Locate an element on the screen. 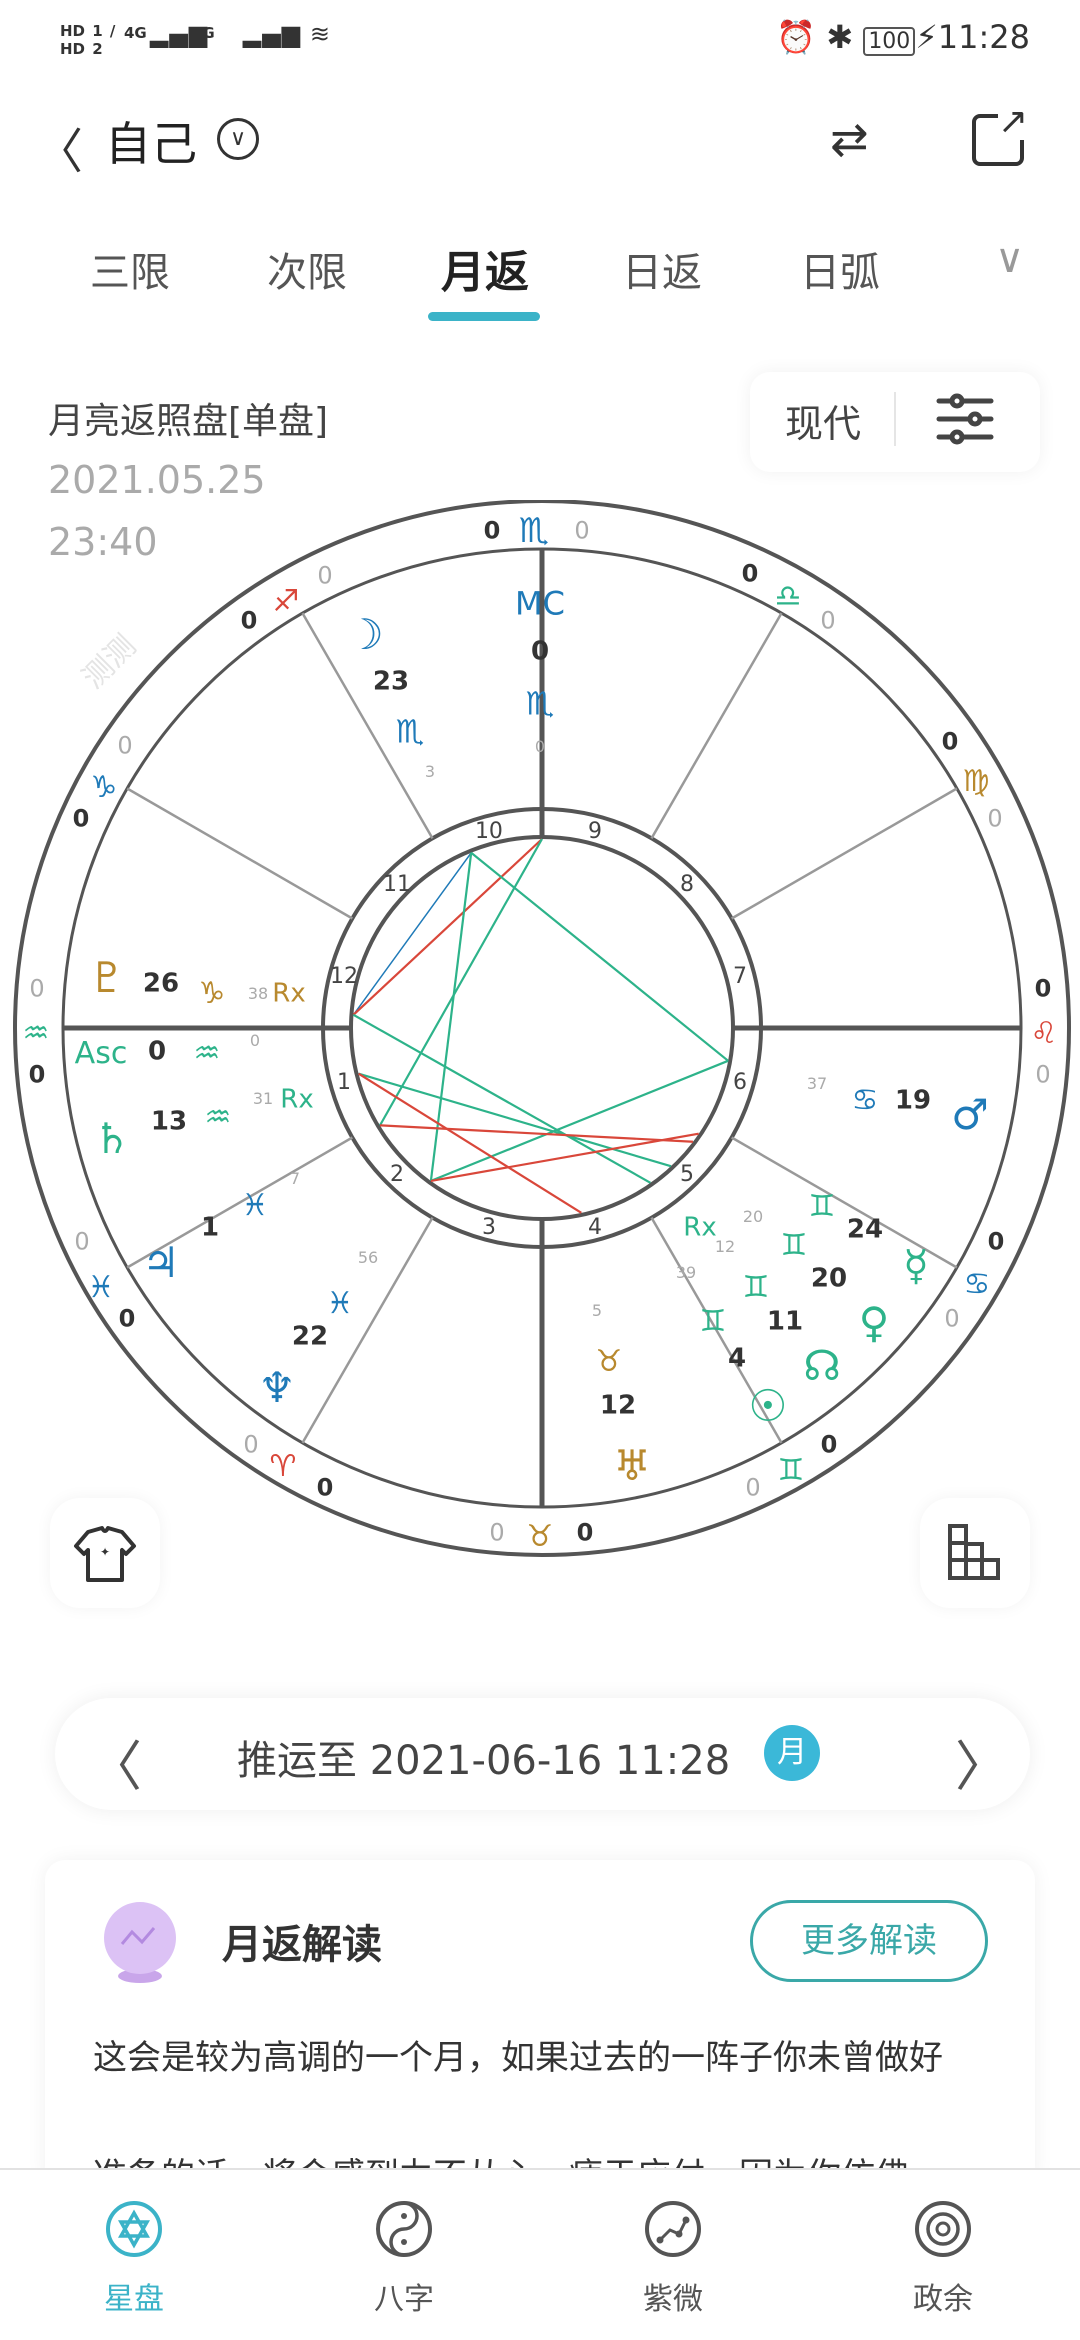  house-number: 3 is located at coordinates (489, 1227).